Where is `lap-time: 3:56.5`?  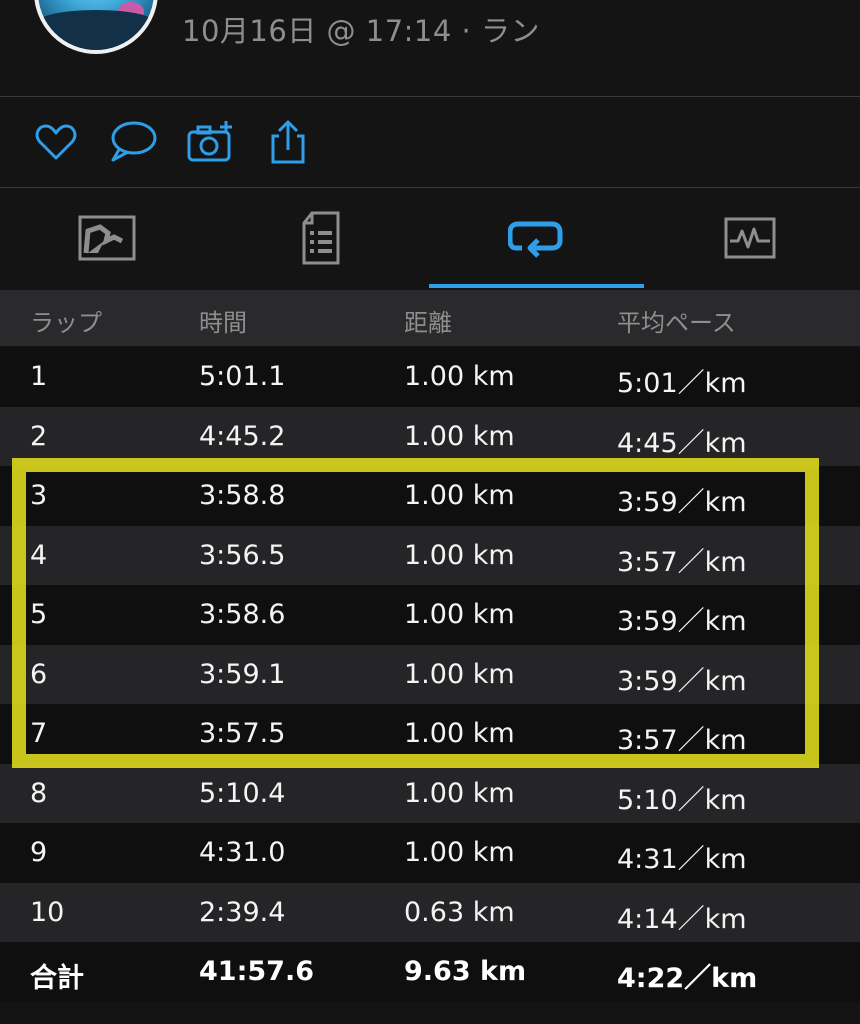
lap-time: 3:56.5 is located at coordinates (242, 555).